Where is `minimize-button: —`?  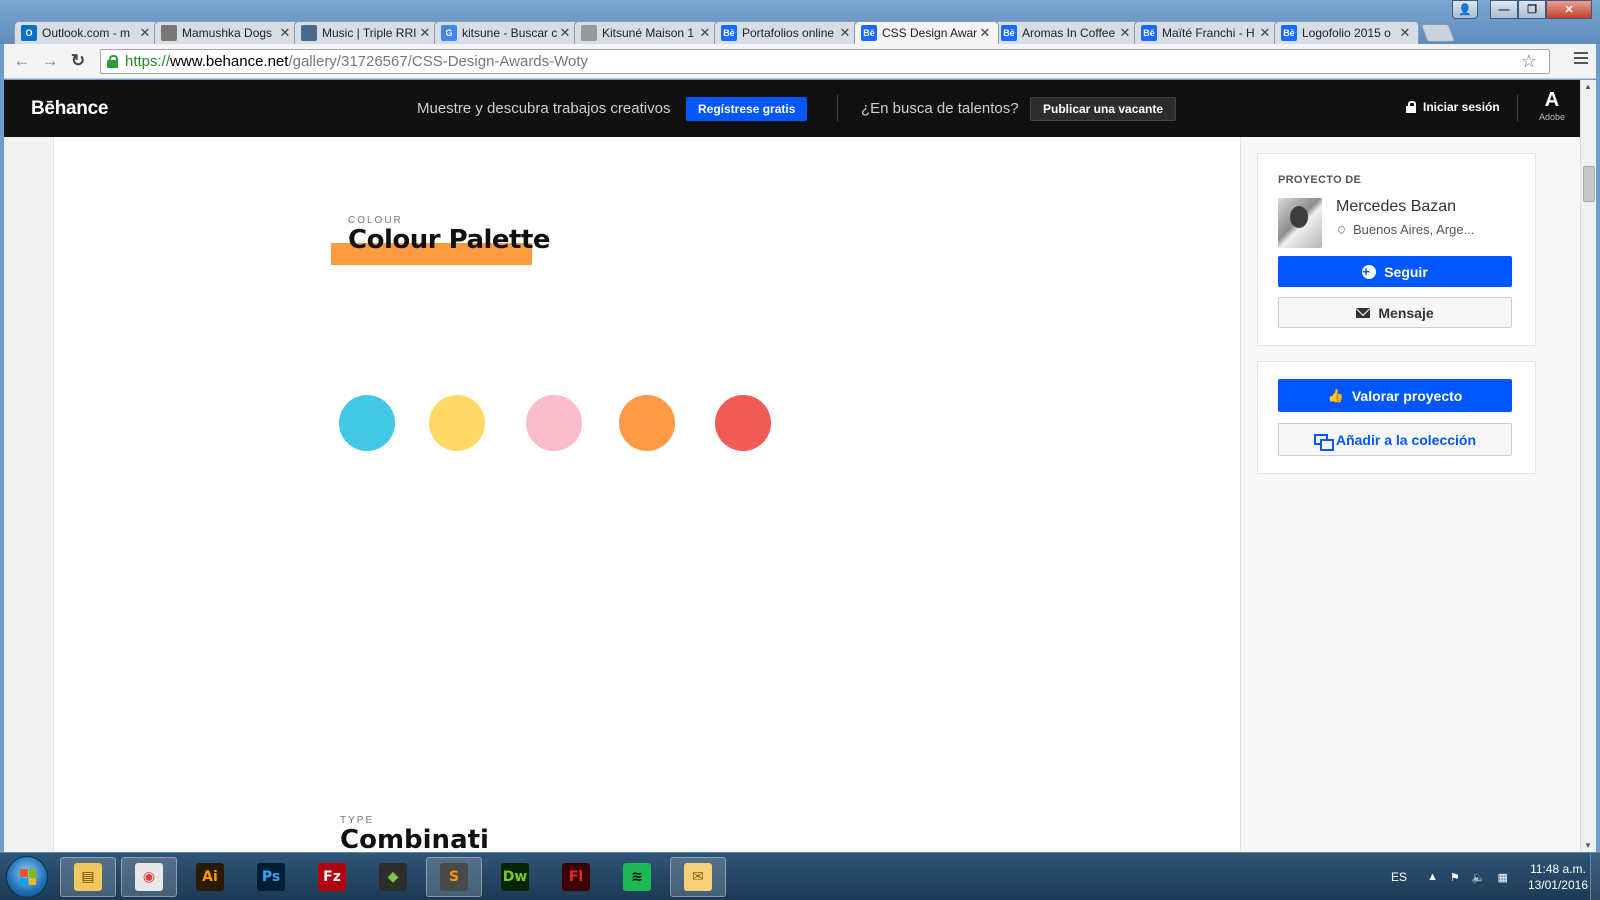
minimize-button: — is located at coordinates (1504, 9).